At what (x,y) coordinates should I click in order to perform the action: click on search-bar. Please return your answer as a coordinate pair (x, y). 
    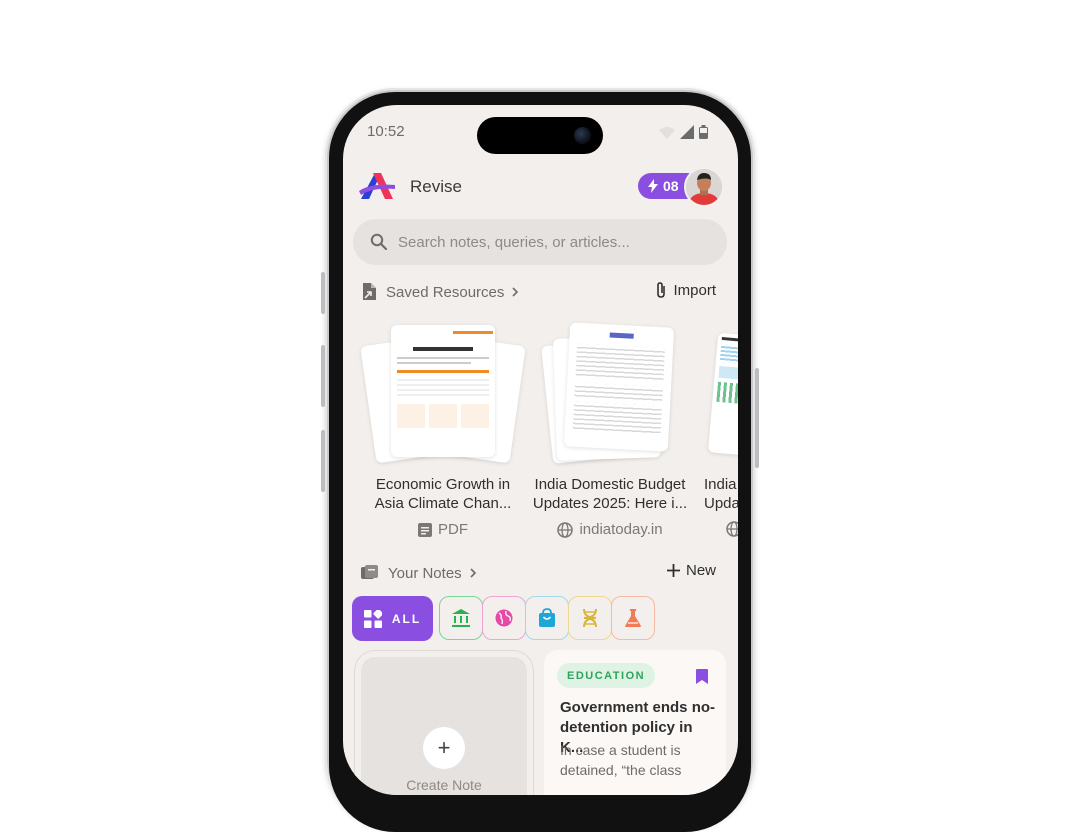
    Looking at the image, I should click on (540, 242).